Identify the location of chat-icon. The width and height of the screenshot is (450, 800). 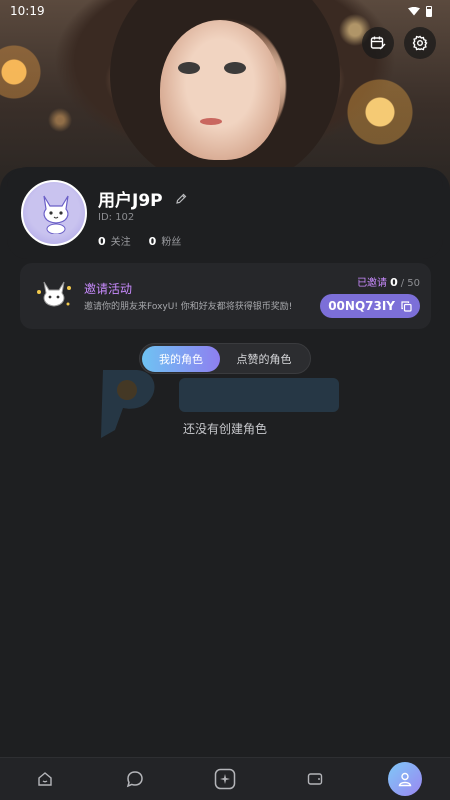
(134, 779).